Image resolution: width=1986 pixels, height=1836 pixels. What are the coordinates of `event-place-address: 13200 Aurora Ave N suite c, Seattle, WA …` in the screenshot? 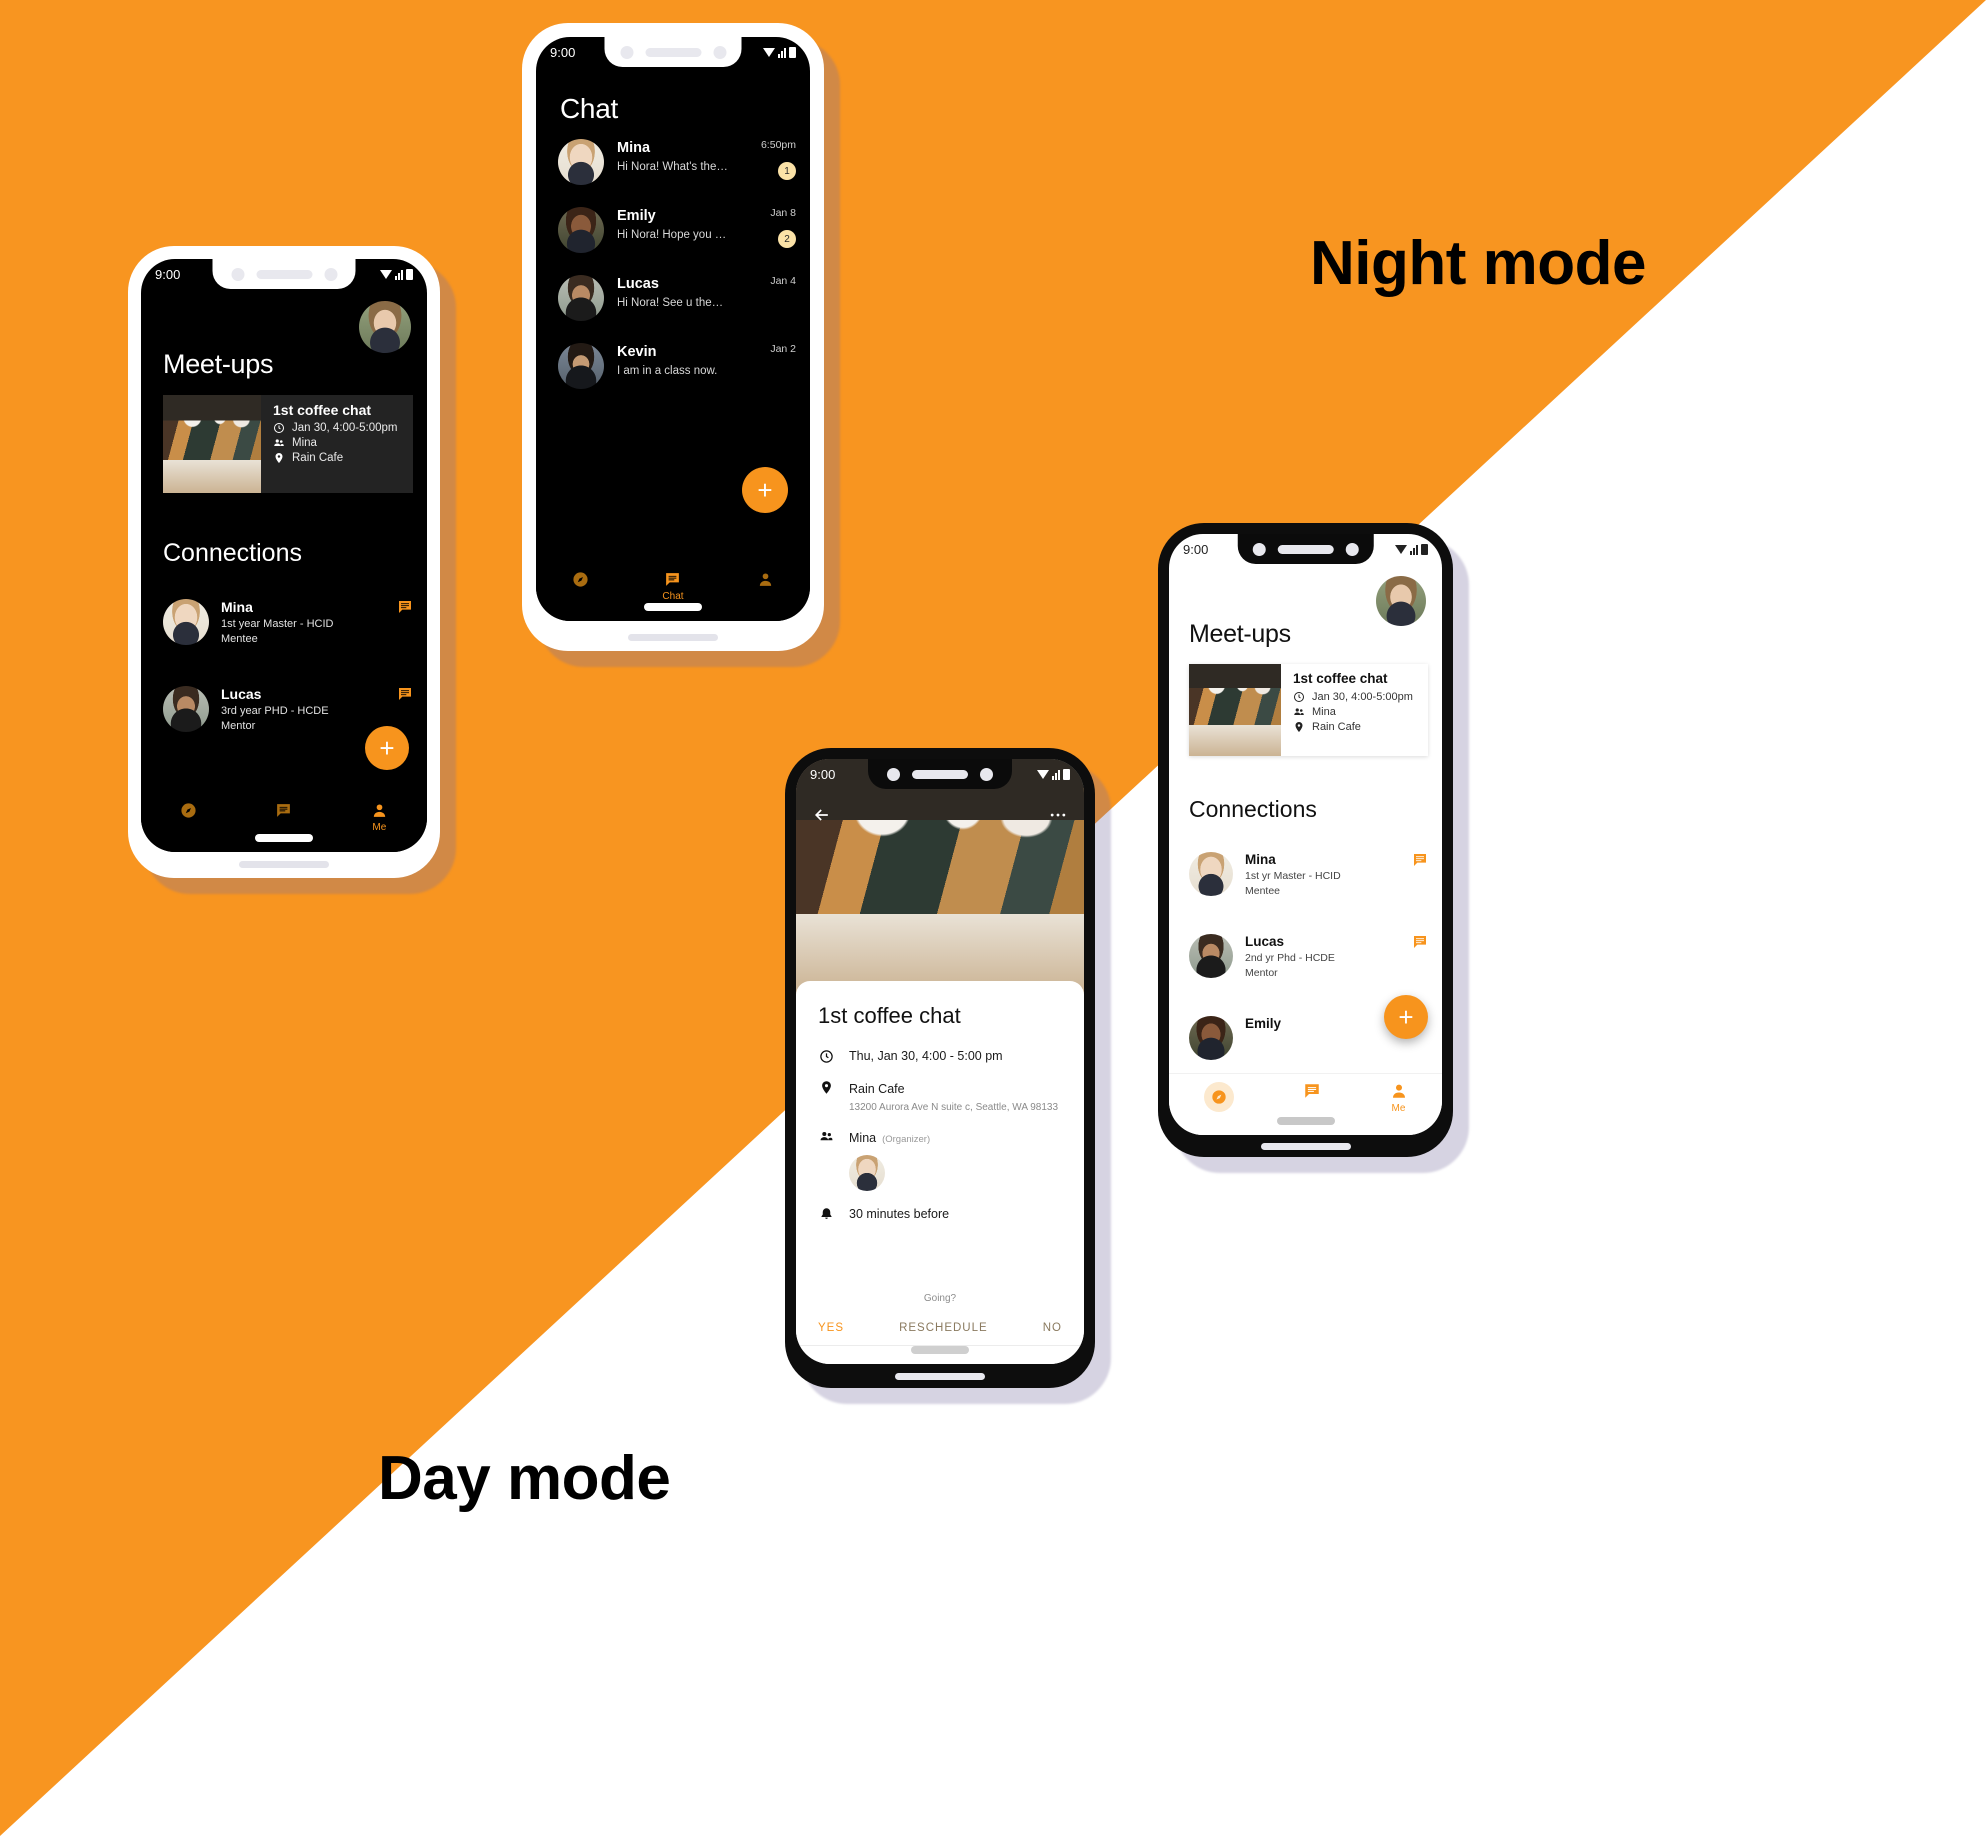 It's located at (954, 1107).